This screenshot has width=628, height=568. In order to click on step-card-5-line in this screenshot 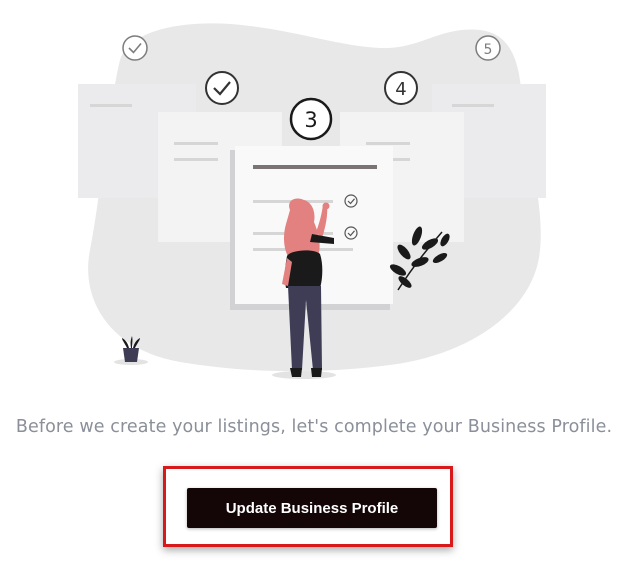, I will do `click(473, 105)`.